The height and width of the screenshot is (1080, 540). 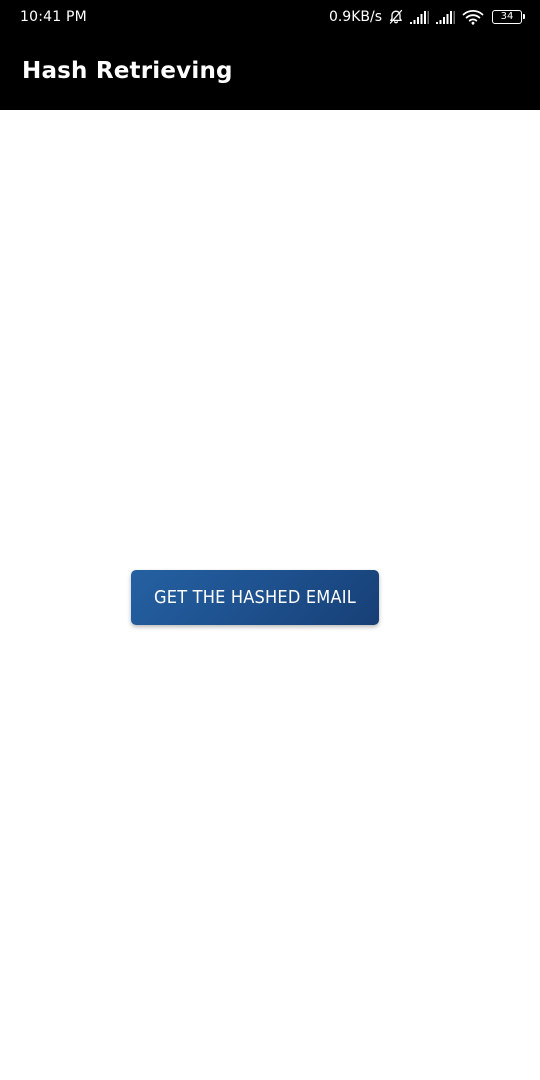 What do you see at coordinates (355, 17) in the screenshot?
I see `network-speed: 0.9KB/s` at bounding box center [355, 17].